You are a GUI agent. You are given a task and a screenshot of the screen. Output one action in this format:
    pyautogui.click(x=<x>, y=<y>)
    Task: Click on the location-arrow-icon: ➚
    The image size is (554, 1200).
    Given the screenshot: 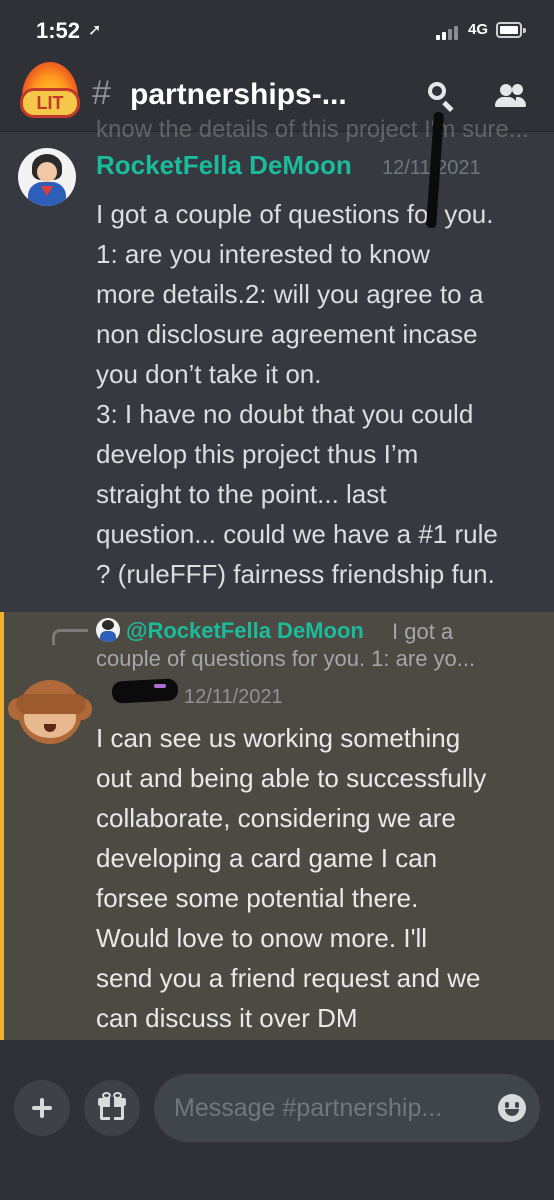 What is the action you would take?
    pyautogui.click(x=95, y=30)
    